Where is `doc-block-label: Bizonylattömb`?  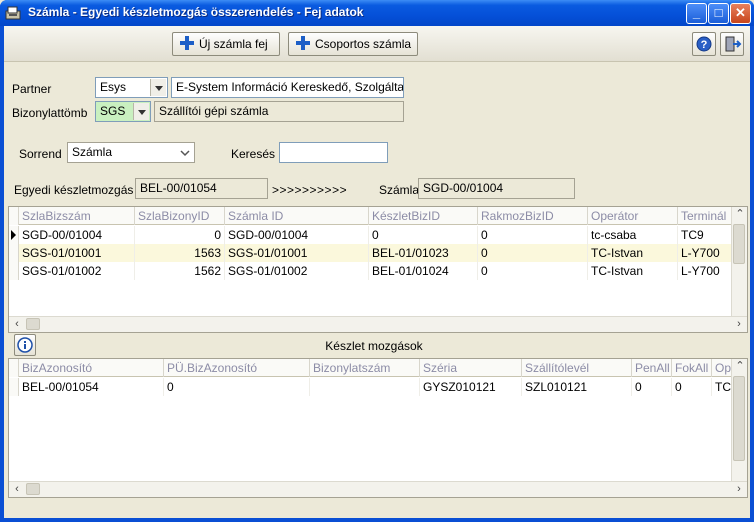
doc-block-label: Bizonylattömb is located at coordinates (50, 113).